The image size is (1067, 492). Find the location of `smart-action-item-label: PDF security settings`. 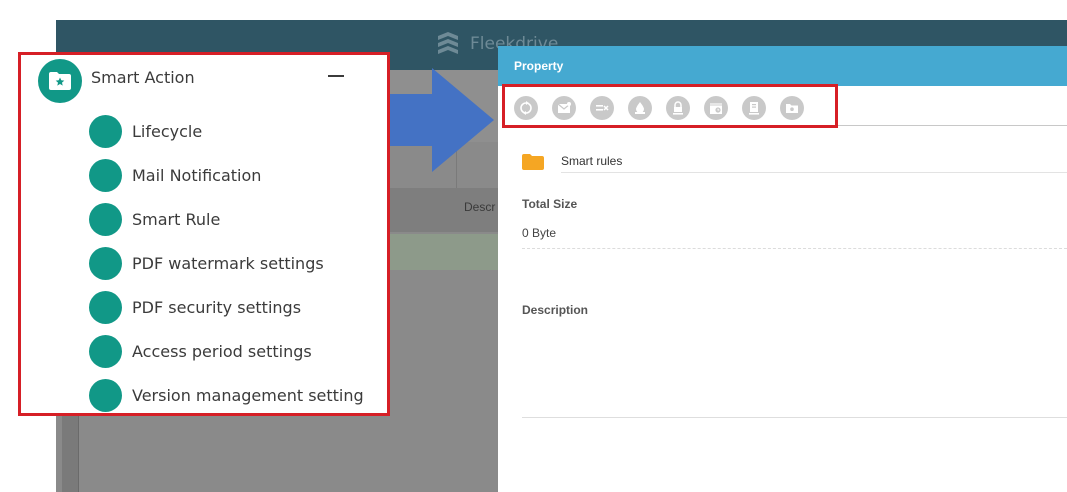

smart-action-item-label: PDF security settings is located at coordinates (217, 307).